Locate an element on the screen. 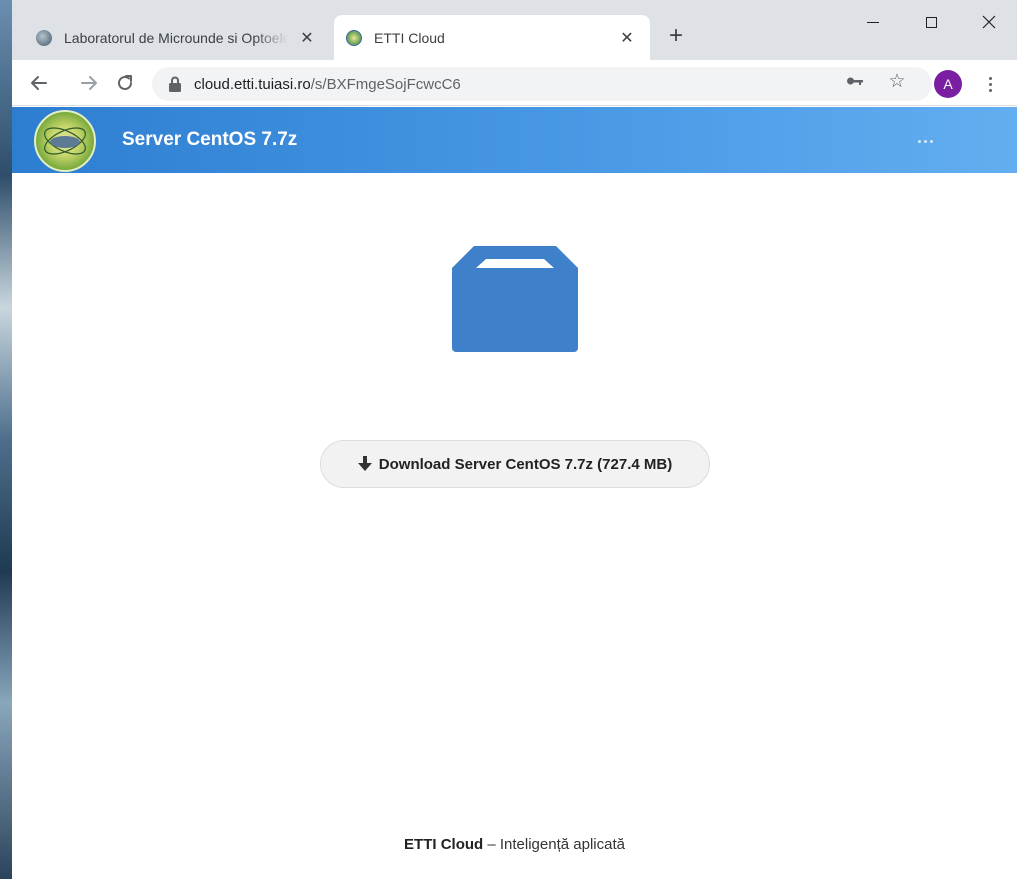 The height and width of the screenshot is (879, 1017). minimize-button is located at coordinates (873, 22).